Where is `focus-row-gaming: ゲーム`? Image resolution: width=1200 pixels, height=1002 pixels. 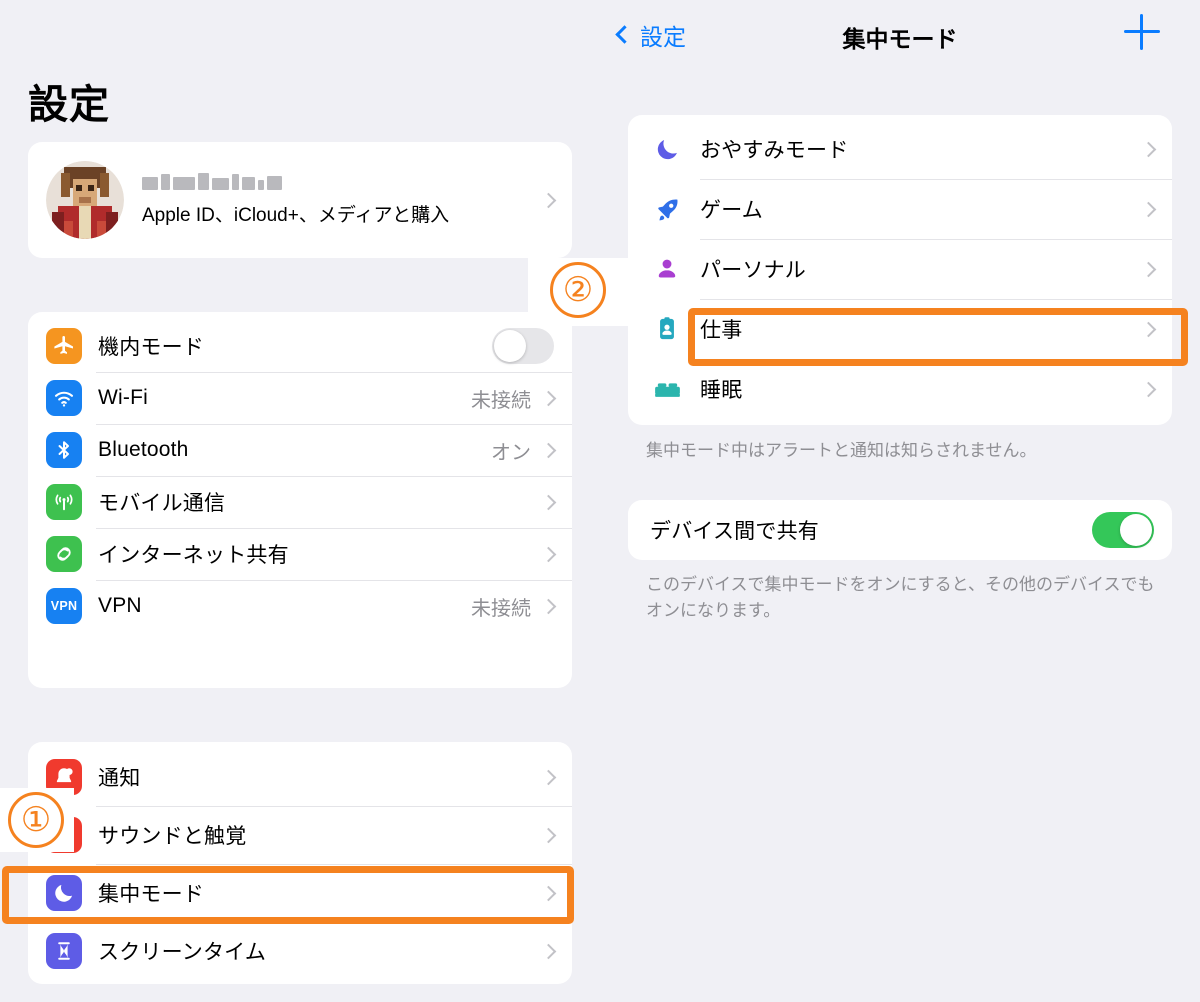
focus-row-gaming: ゲーム is located at coordinates (900, 209).